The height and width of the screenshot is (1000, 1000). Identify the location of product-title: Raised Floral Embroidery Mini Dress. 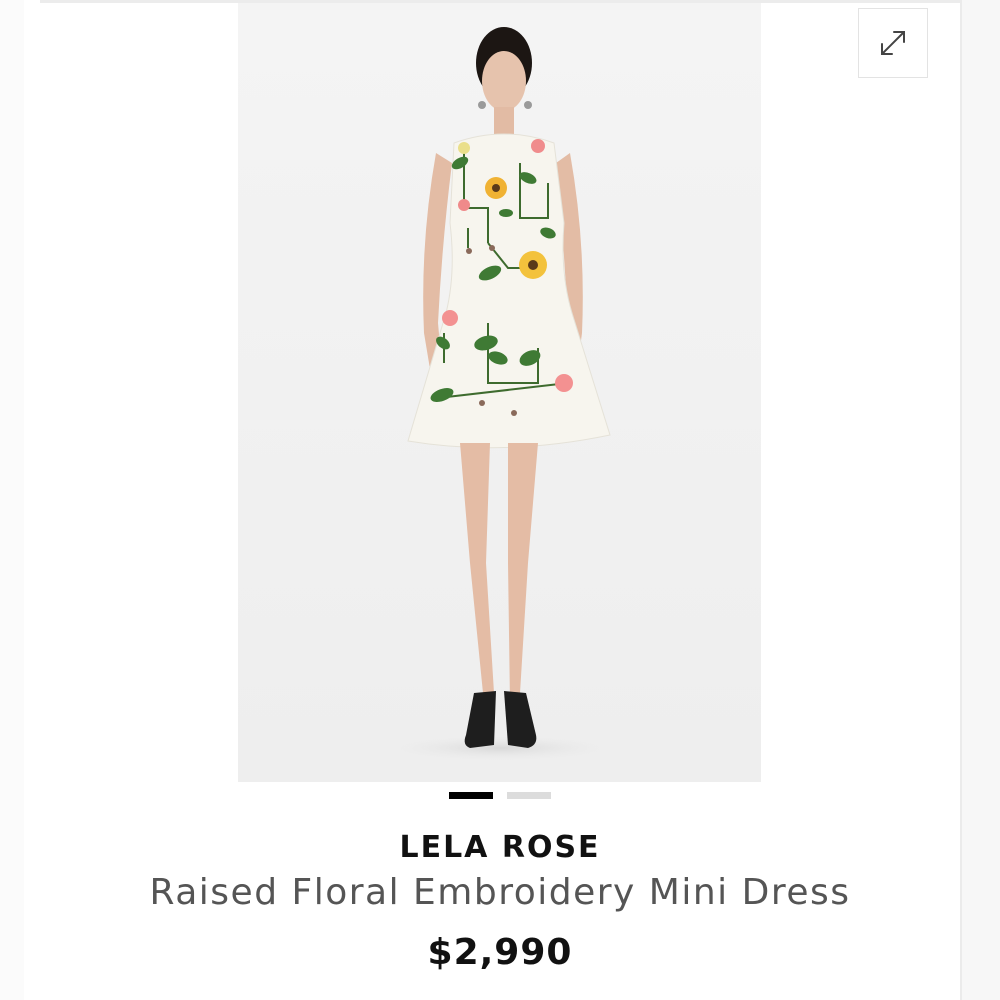
(500, 892).